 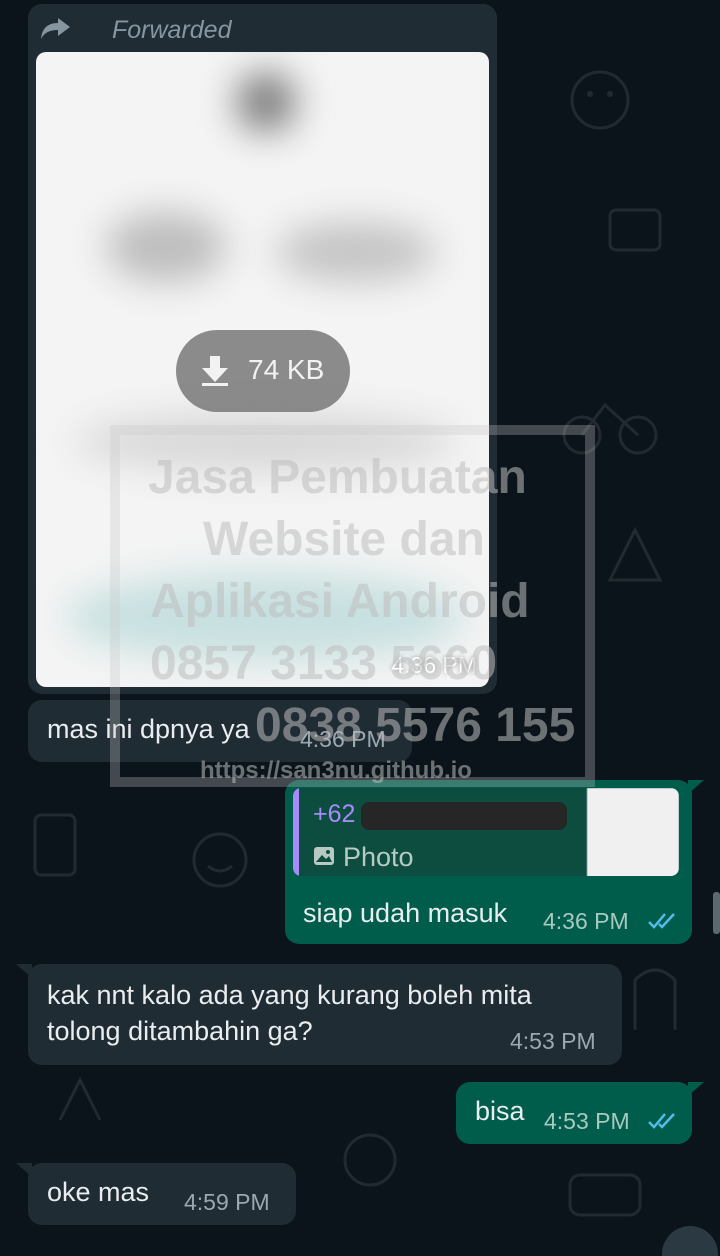 What do you see at coordinates (98, 1192) in the screenshot?
I see `message-text: oke mas` at bounding box center [98, 1192].